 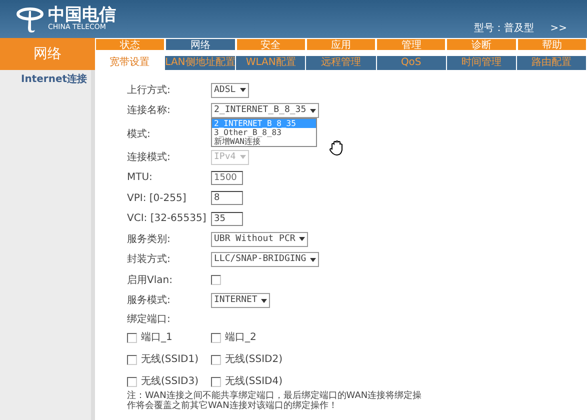 I want to click on nav-tab: 帮助, so click(x=551, y=44).